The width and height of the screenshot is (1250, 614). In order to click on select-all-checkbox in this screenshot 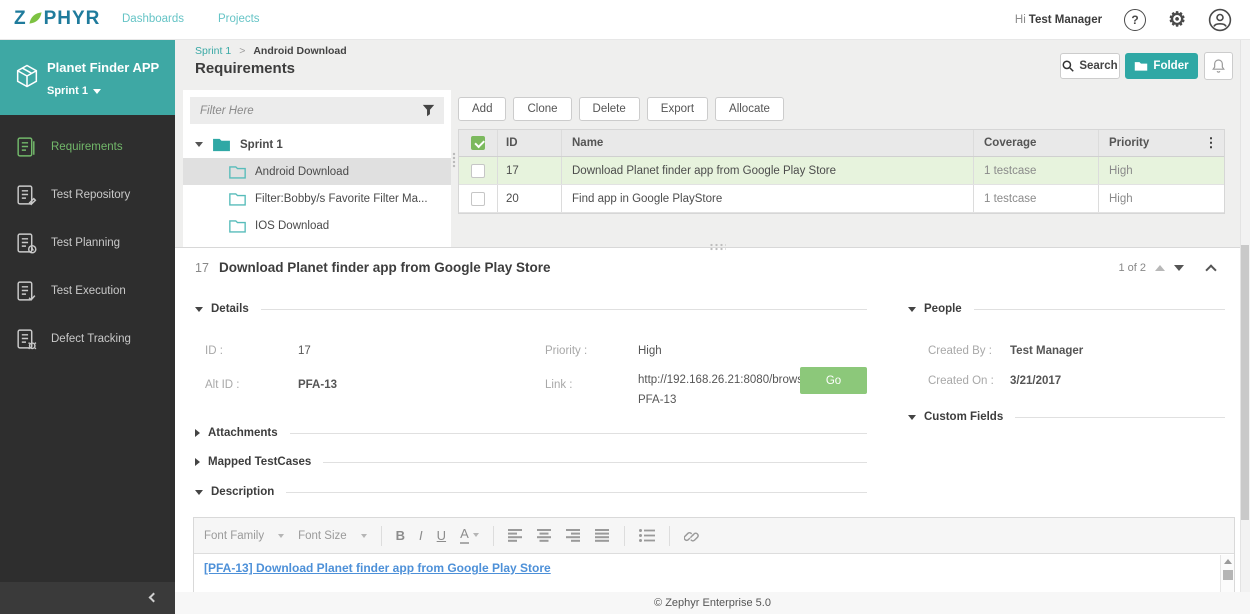, I will do `click(478, 143)`.